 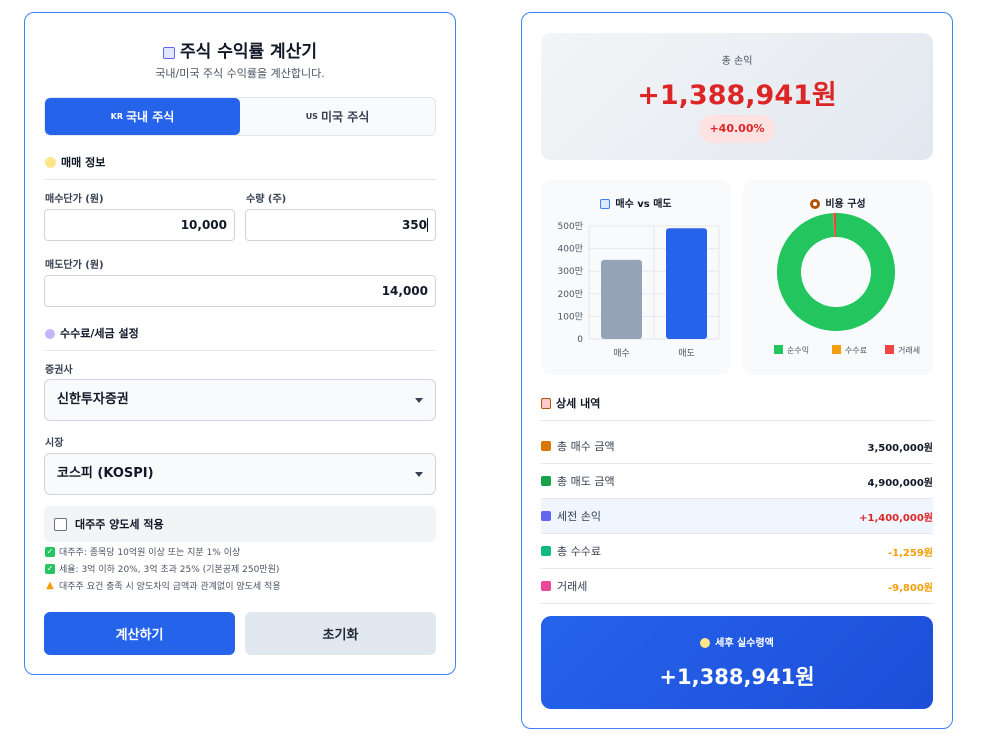 I want to click on y-tick-label: 500만, so click(x=570, y=226).